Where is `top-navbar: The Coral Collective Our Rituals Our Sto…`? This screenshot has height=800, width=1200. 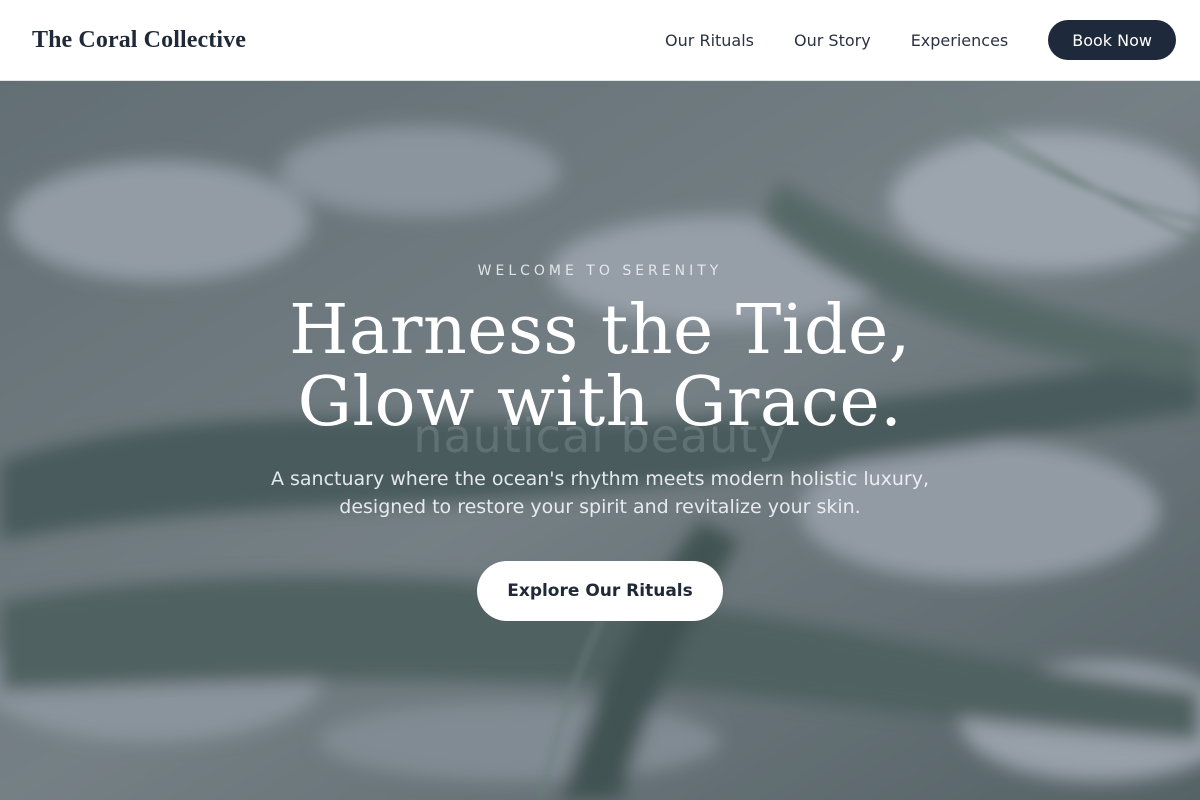
top-navbar: The Coral Collective Our Rituals Our Sto… is located at coordinates (600, 40).